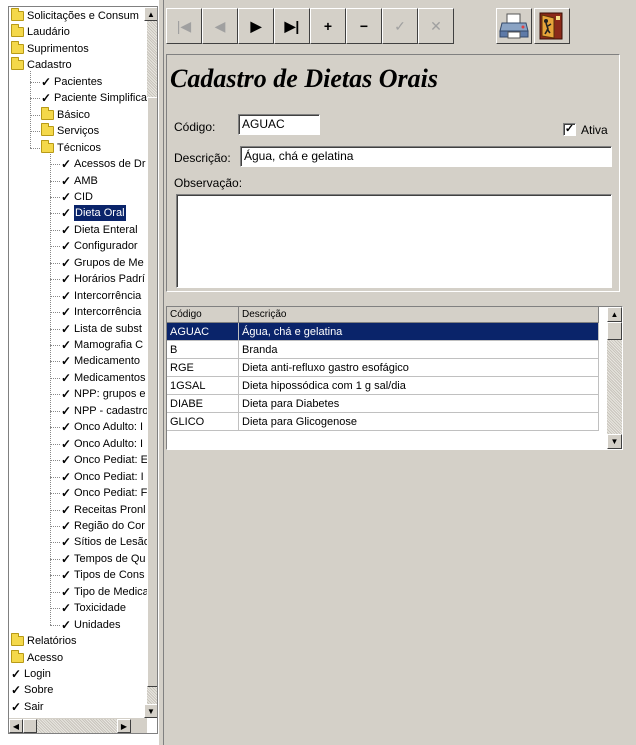 This screenshot has width=636, height=745. What do you see at coordinates (203, 386) in the screenshot?
I see `grid-cell-codigo: 1GSAL` at bounding box center [203, 386].